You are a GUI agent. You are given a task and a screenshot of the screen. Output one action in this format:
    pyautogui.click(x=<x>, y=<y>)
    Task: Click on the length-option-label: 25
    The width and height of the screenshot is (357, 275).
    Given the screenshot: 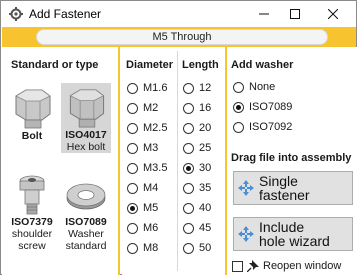 What is the action you would take?
    pyautogui.click(x=205, y=148)
    